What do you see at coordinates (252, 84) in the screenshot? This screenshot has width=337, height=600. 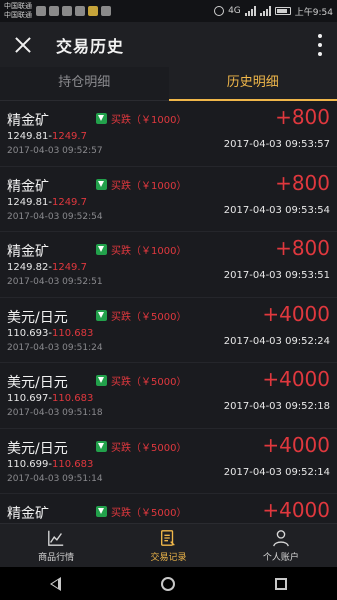 I see `tab-history: 历史明细` at bounding box center [252, 84].